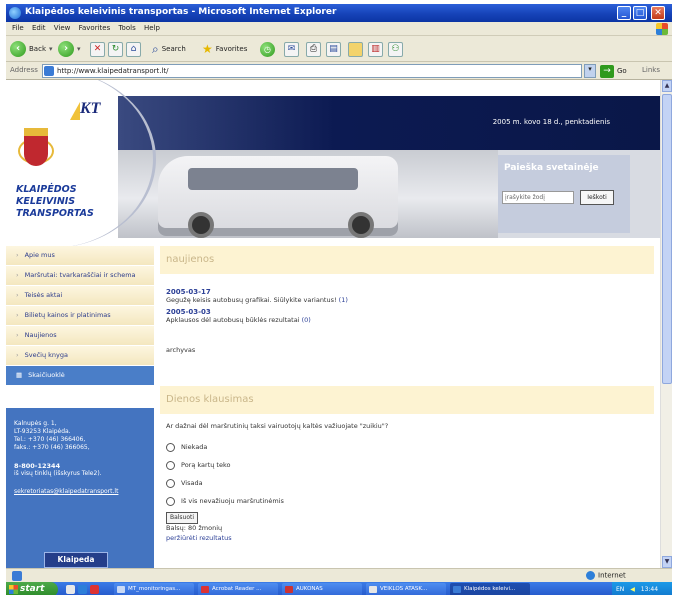 This screenshot has height=595, width=678. I want to click on menu-favorites: Favorites, so click(95, 28).